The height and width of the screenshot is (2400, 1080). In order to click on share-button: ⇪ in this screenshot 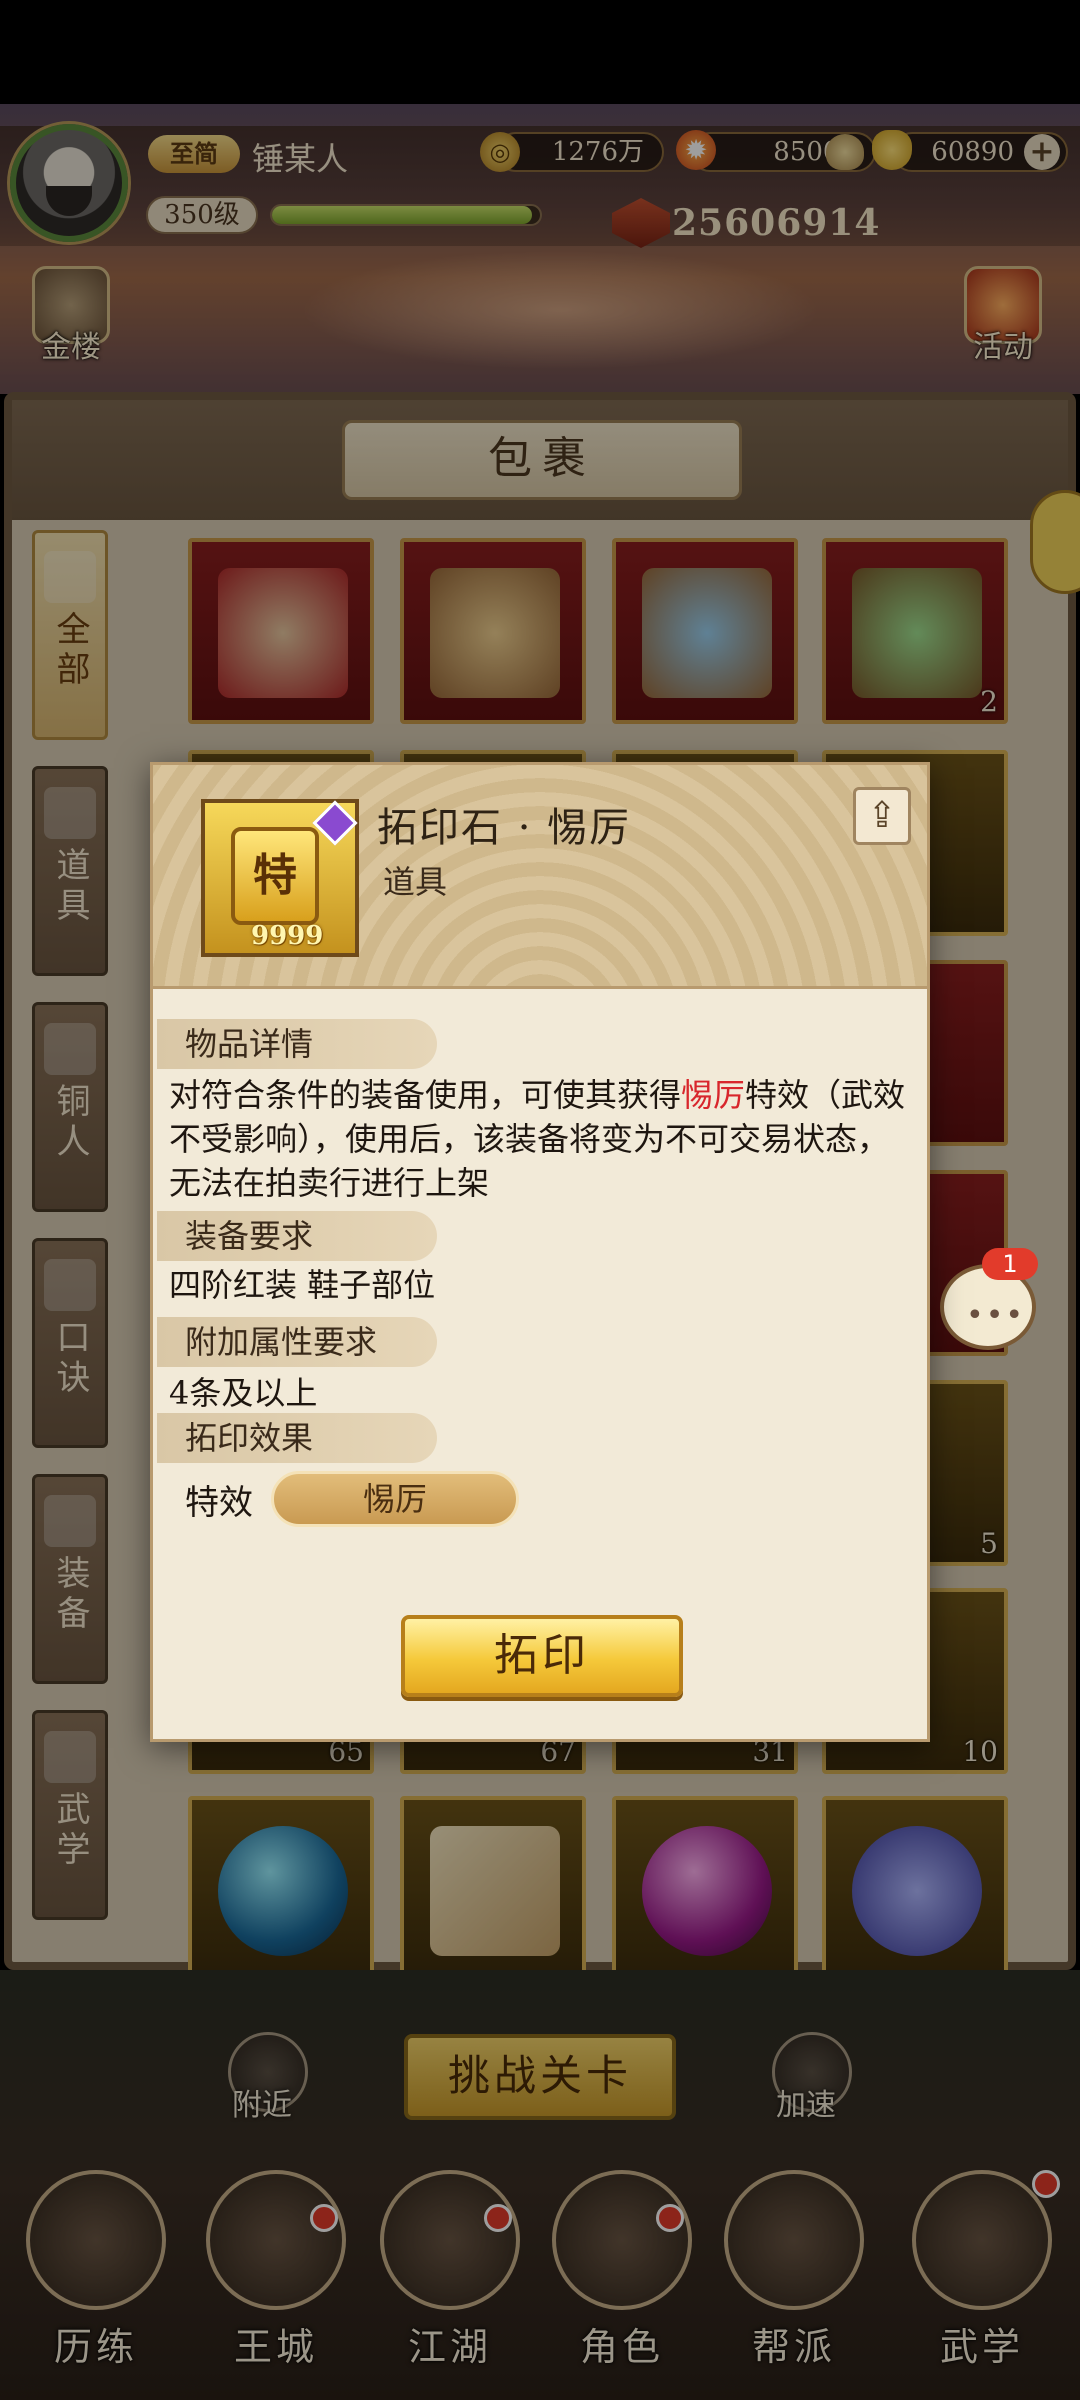, I will do `click(882, 816)`.